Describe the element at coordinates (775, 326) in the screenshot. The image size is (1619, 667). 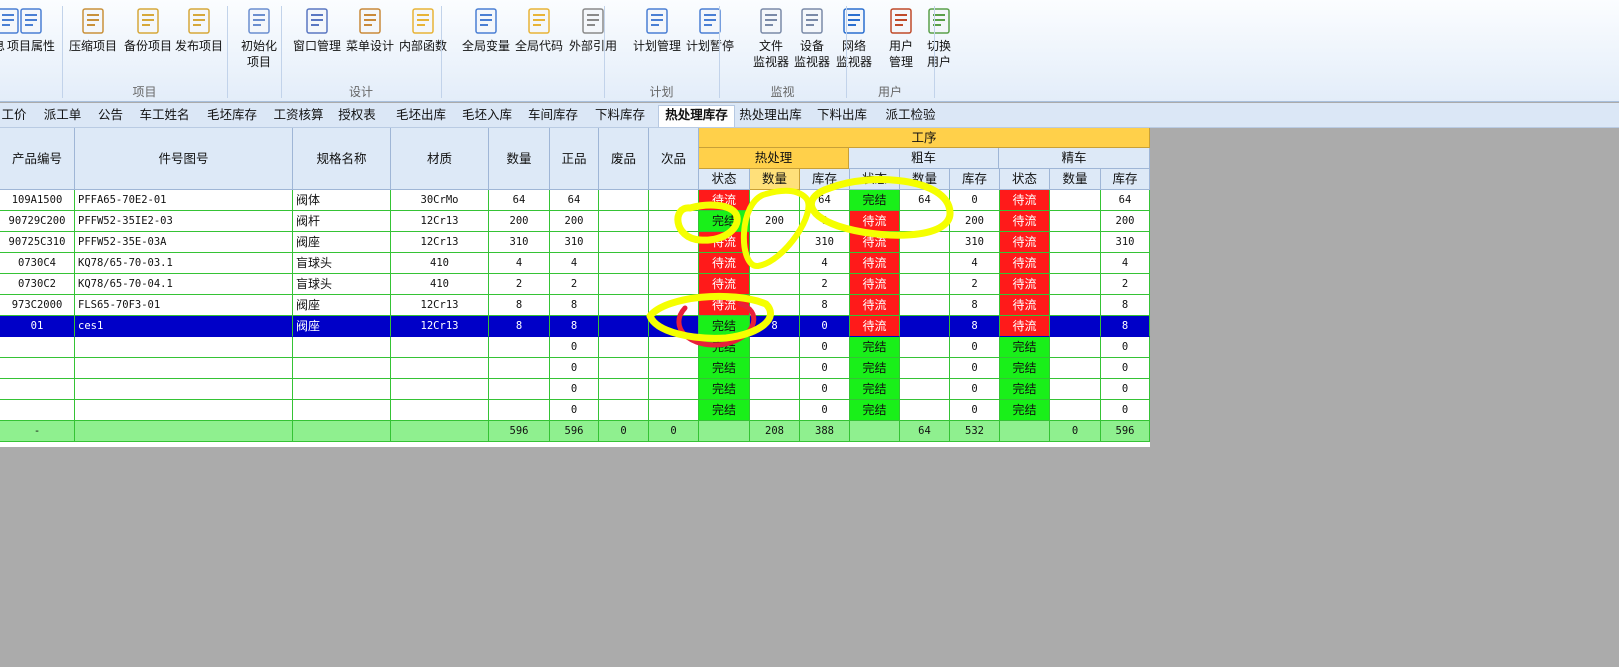
I see `cell-heat-count: 8` at that location.